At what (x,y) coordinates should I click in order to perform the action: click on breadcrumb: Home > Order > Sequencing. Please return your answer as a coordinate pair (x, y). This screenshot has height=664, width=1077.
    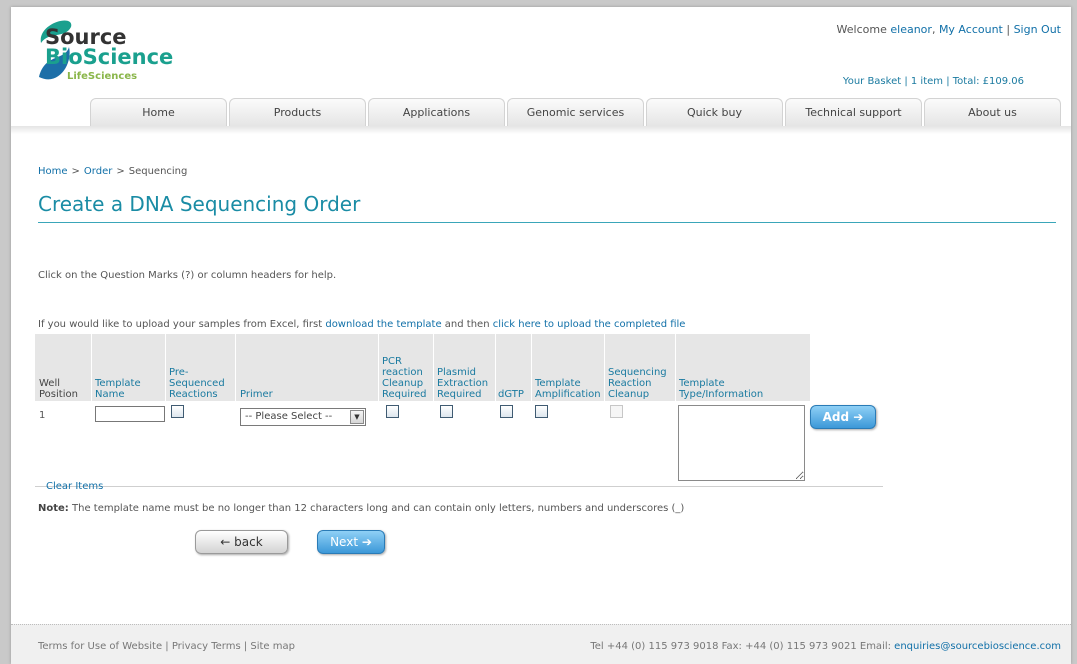
    Looking at the image, I should click on (112, 171).